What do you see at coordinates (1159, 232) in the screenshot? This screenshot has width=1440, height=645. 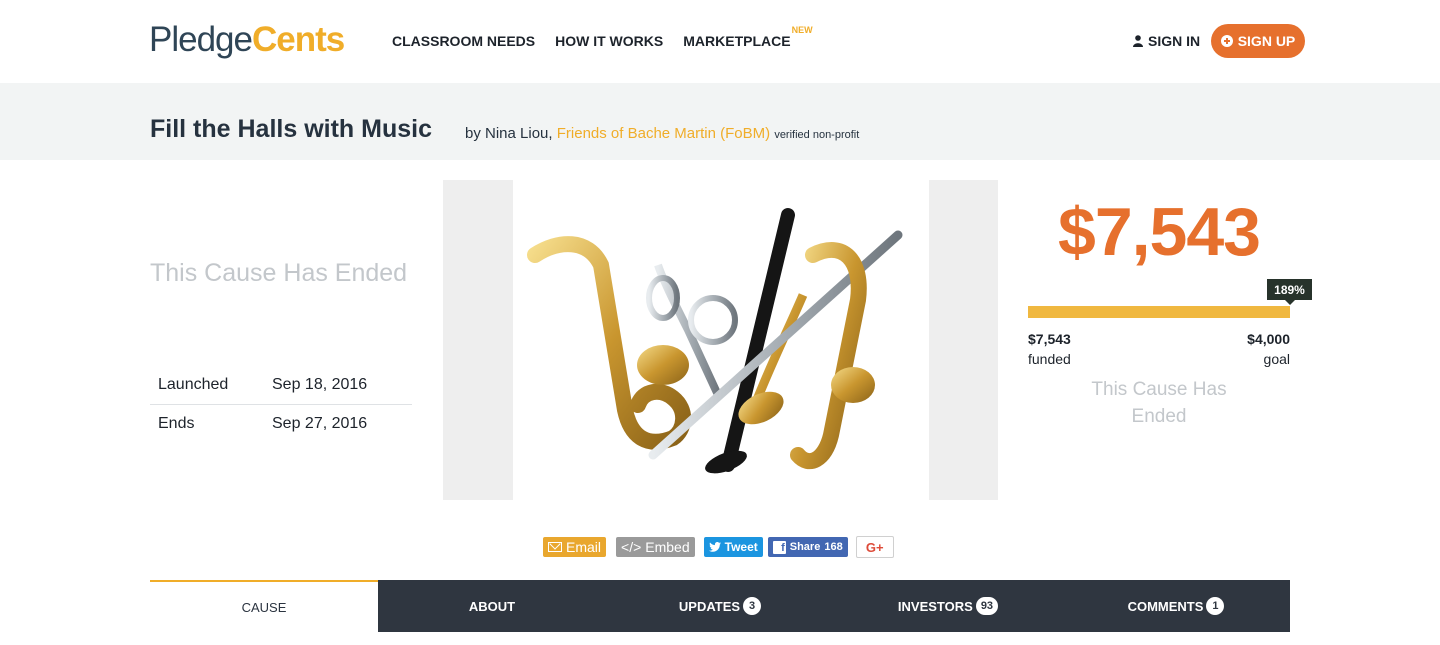 I see `amount-raised: $7,543` at bounding box center [1159, 232].